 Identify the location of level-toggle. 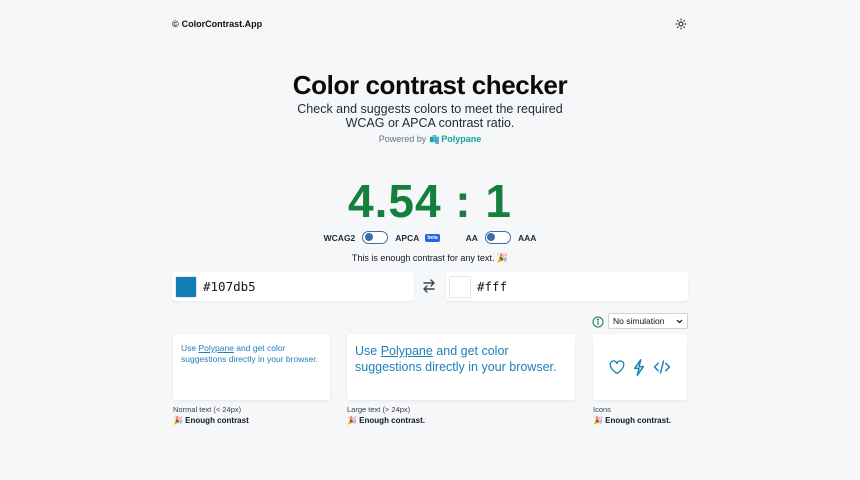
(497, 237).